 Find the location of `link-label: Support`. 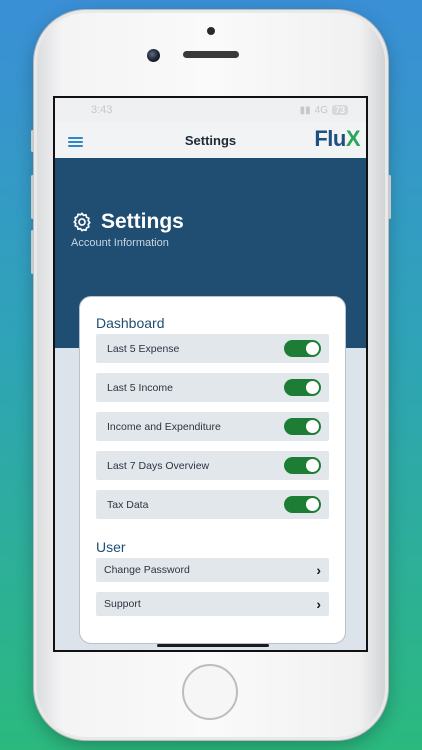

link-label: Support is located at coordinates (122, 604).